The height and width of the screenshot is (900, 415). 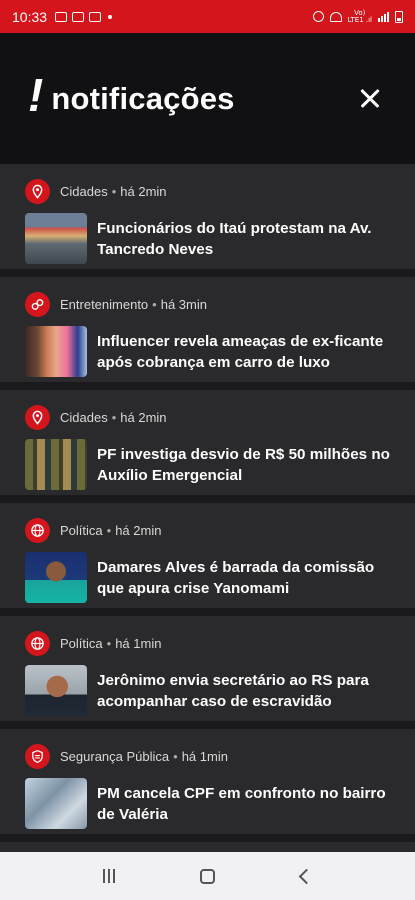 I want to click on system-nav-bar, so click(x=207, y=876).